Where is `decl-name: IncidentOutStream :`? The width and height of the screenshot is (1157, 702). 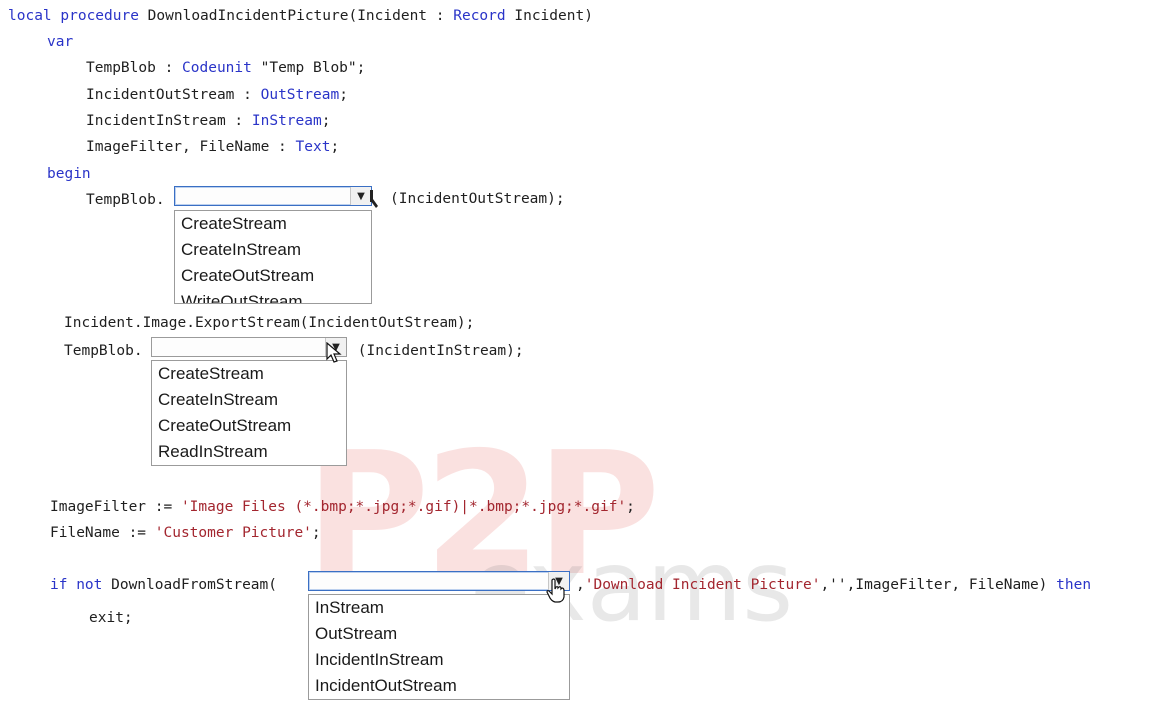
decl-name: IncidentOutStream : is located at coordinates (173, 95).